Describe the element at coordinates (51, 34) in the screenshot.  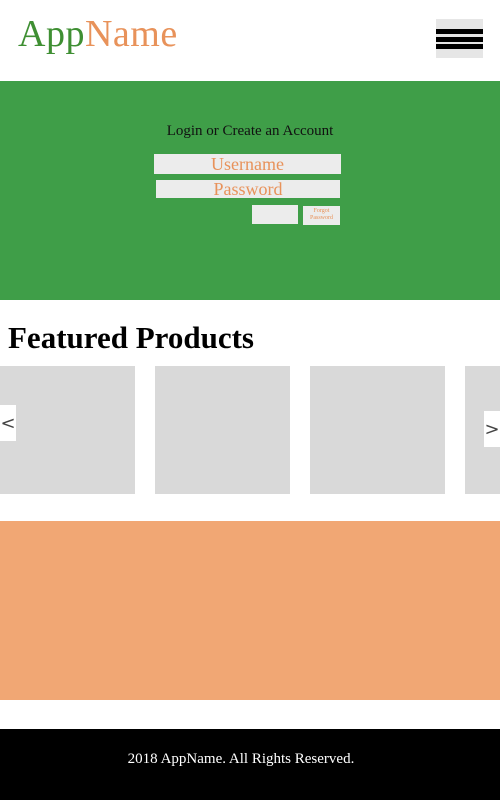
I see `logo-part-app: App` at that location.